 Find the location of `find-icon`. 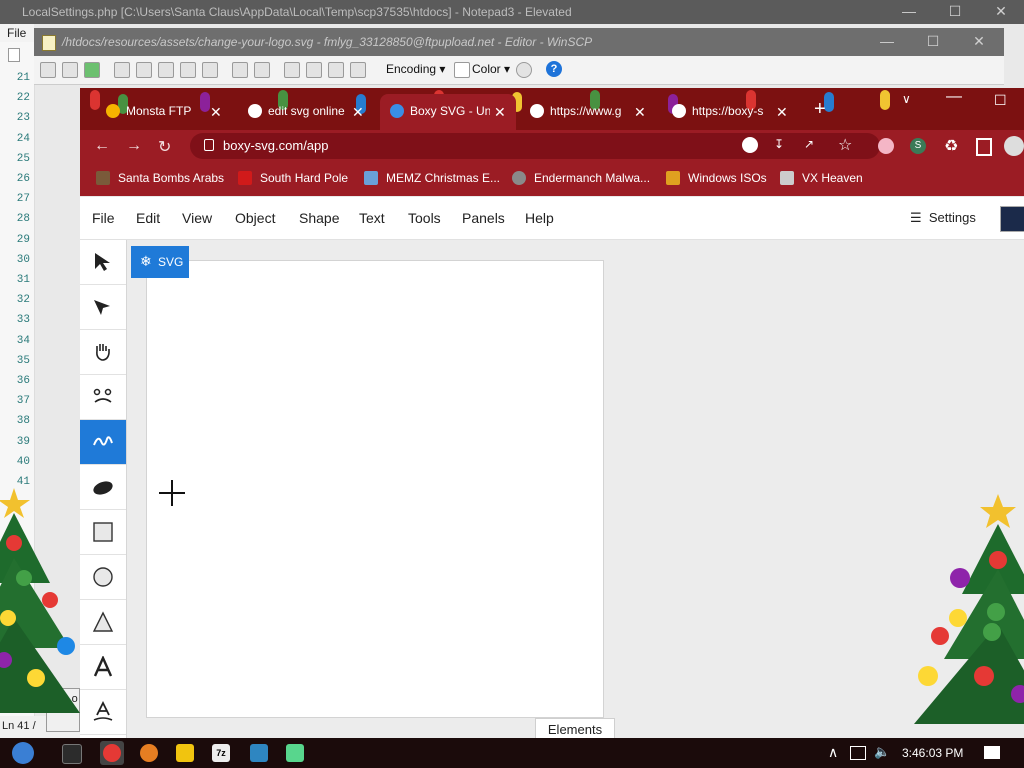

find-icon is located at coordinates (292, 70).